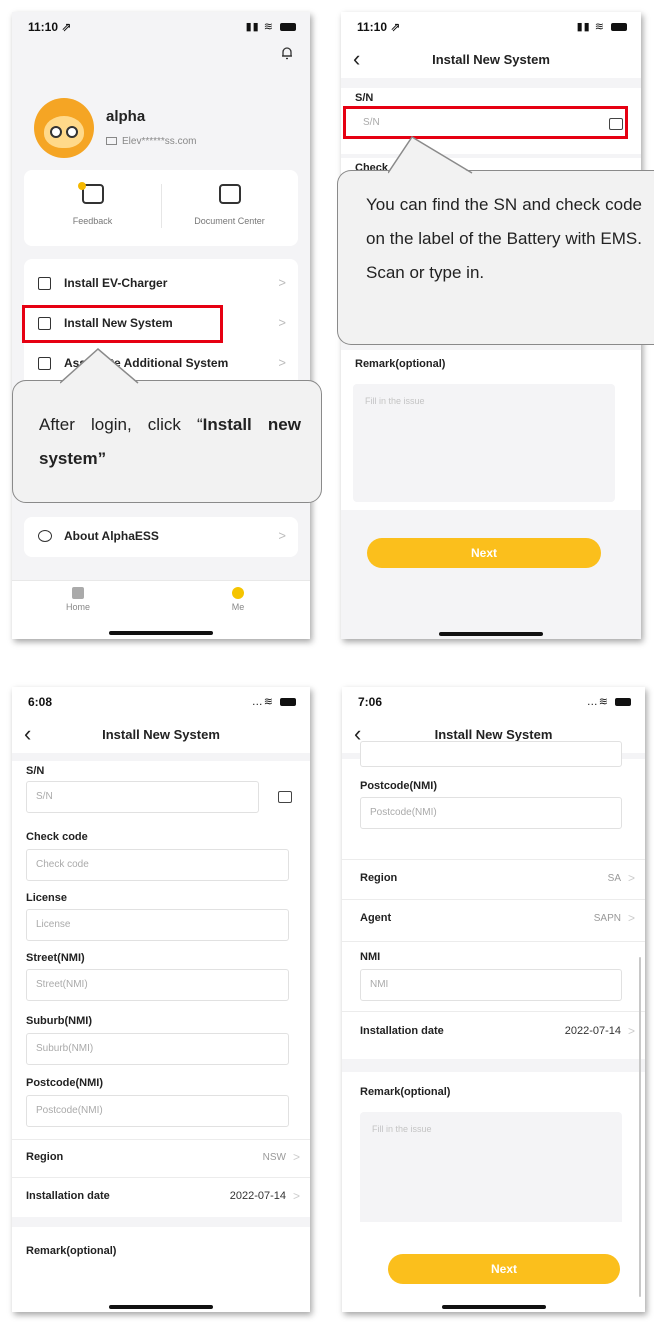  I want to click on tab-label: Me, so click(238, 607).